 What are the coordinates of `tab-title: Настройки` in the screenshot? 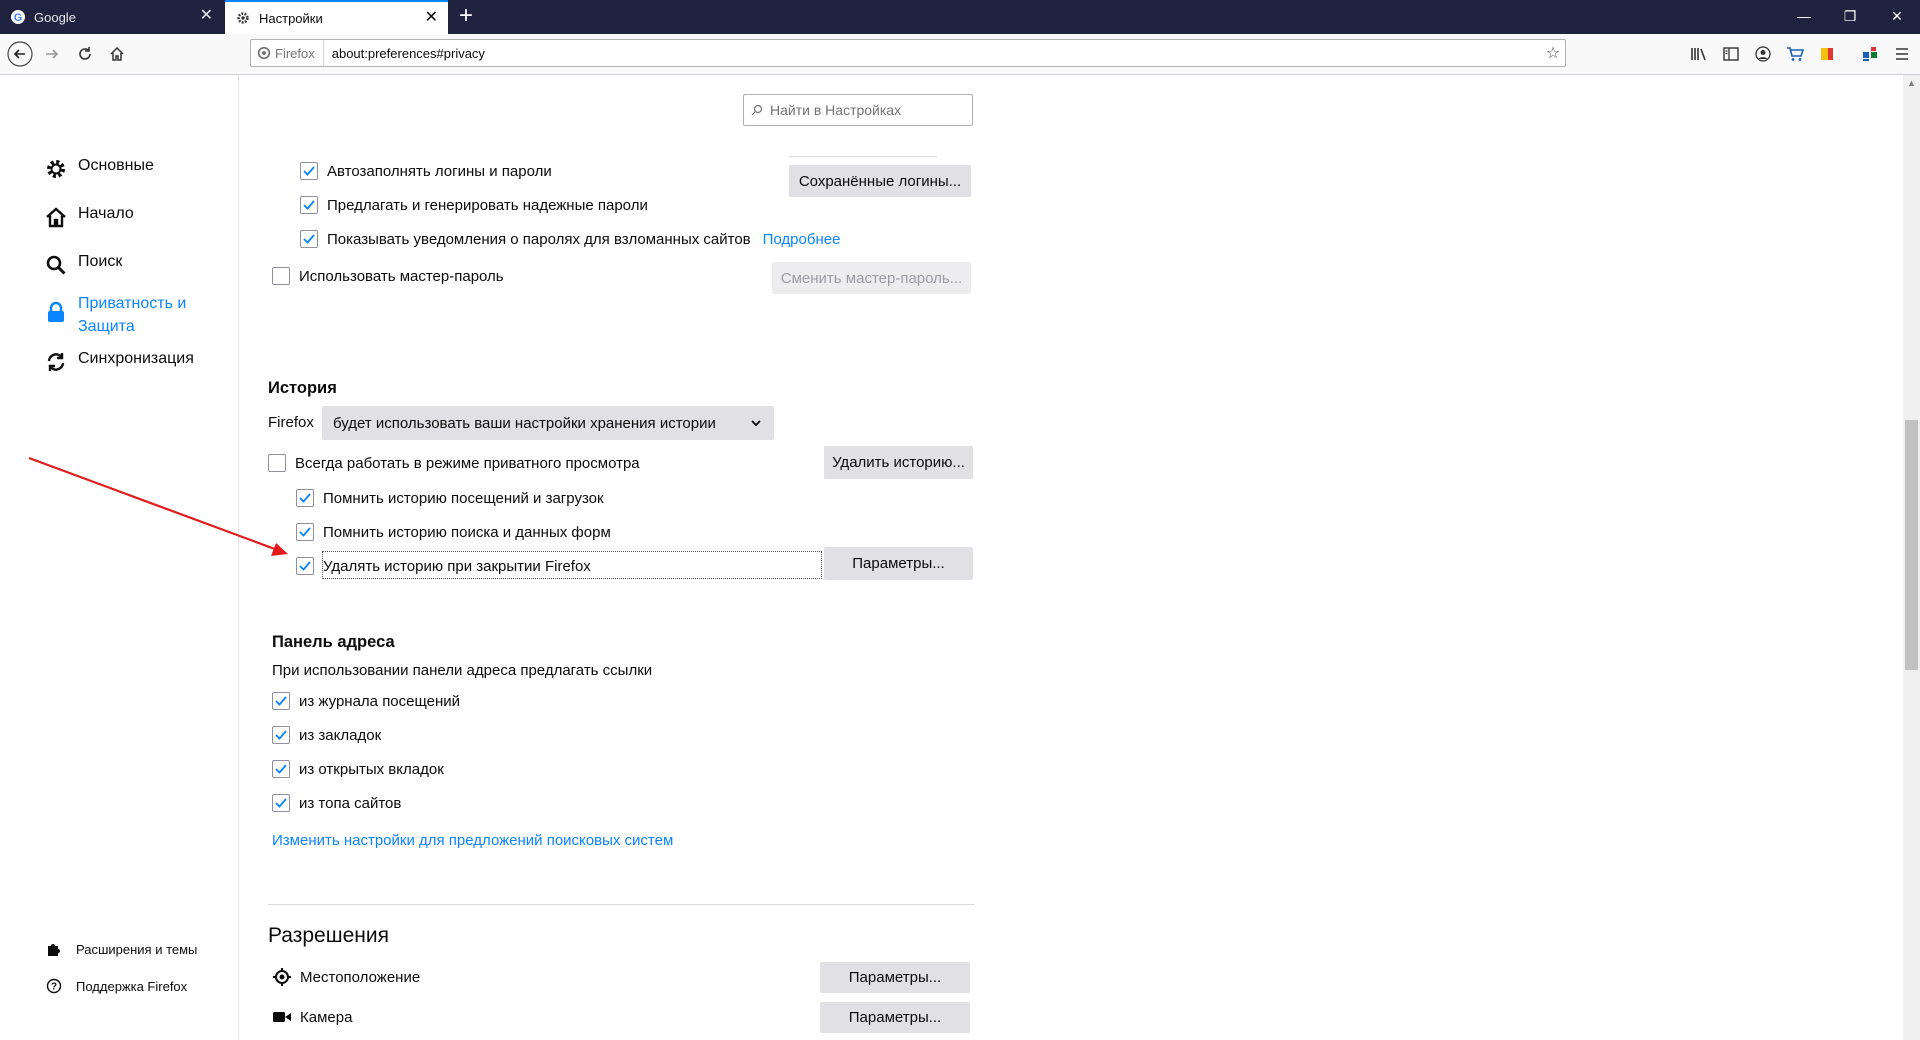 It's located at (291, 18).